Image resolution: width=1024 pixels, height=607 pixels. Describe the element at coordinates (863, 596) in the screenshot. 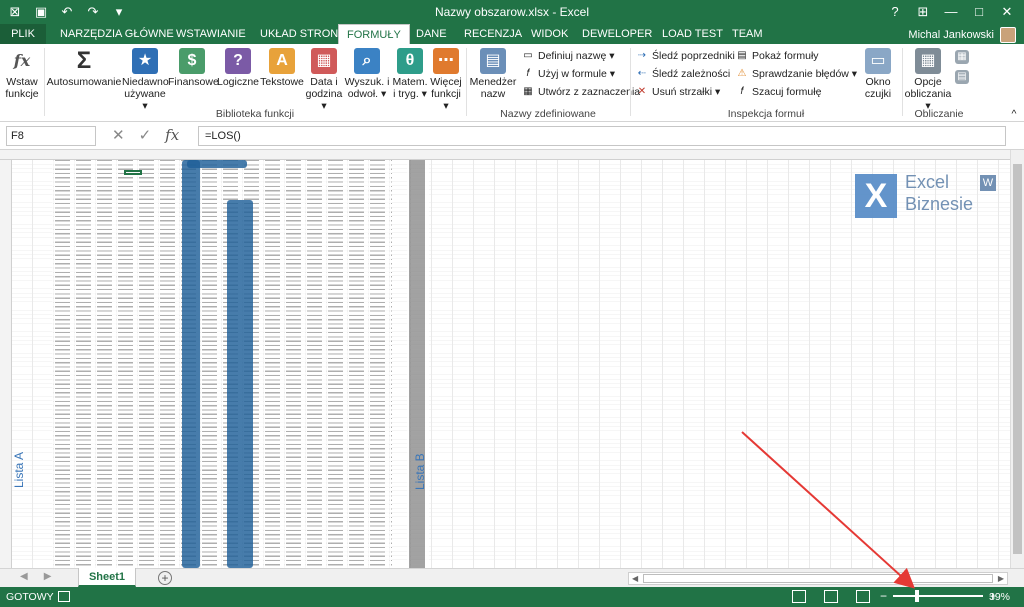

I see `page-break-view-icon` at that location.